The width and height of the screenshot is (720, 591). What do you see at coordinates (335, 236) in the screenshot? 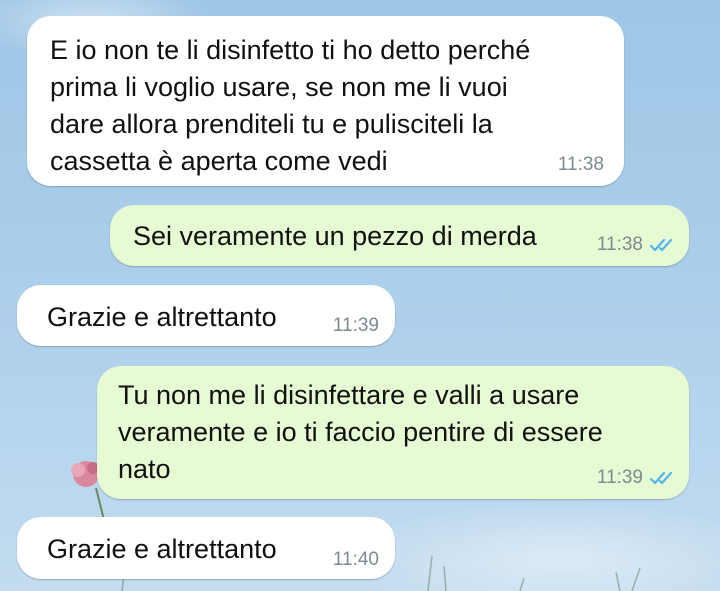
I see `message-text: Sei veramente un pezzo di merda` at bounding box center [335, 236].